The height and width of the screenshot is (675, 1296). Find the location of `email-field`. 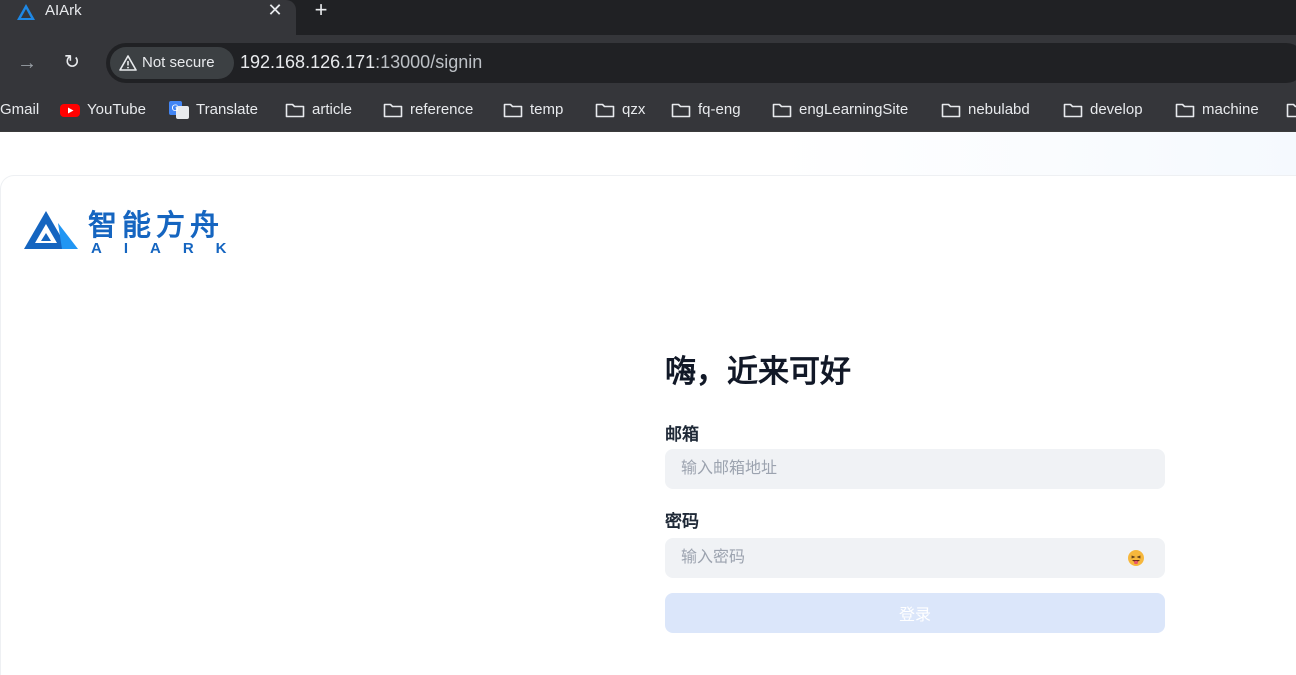

email-field is located at coordinates (915, 469).